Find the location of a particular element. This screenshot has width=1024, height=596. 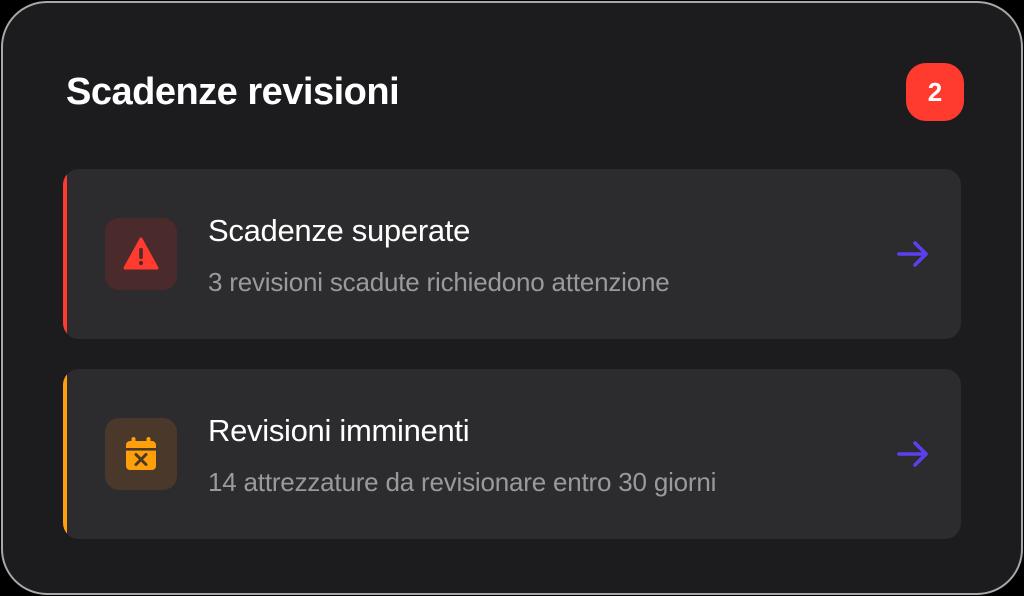

alert-title: Revisioni imminenti is located at coordinates (339, 430).